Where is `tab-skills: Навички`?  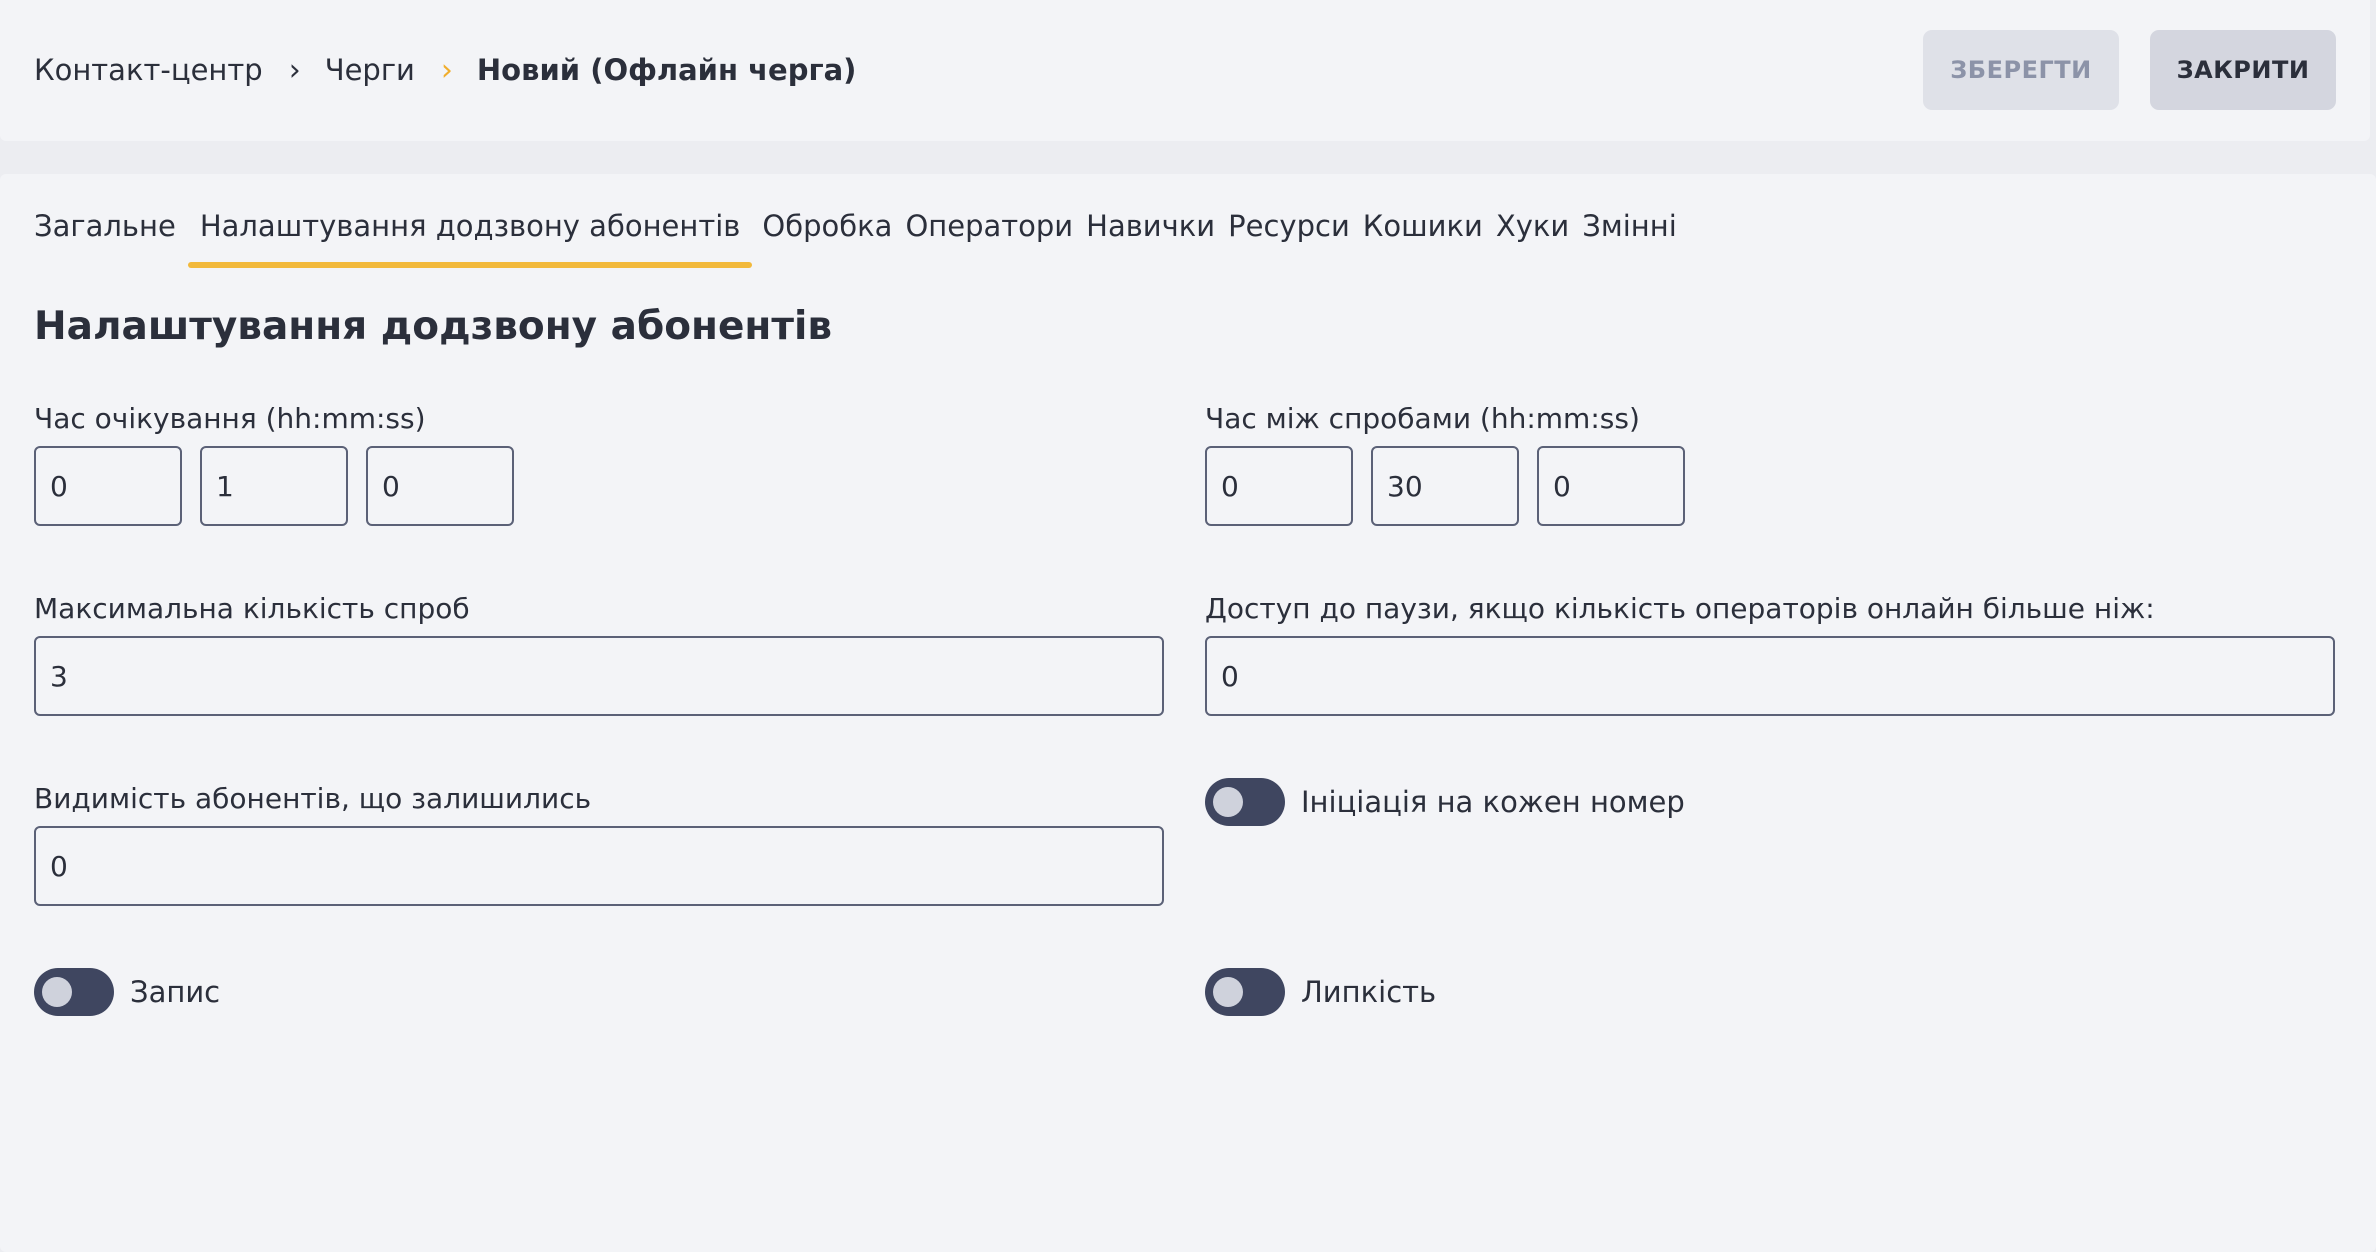
tab-skills: Навички is located at coordinates (1150, 236).